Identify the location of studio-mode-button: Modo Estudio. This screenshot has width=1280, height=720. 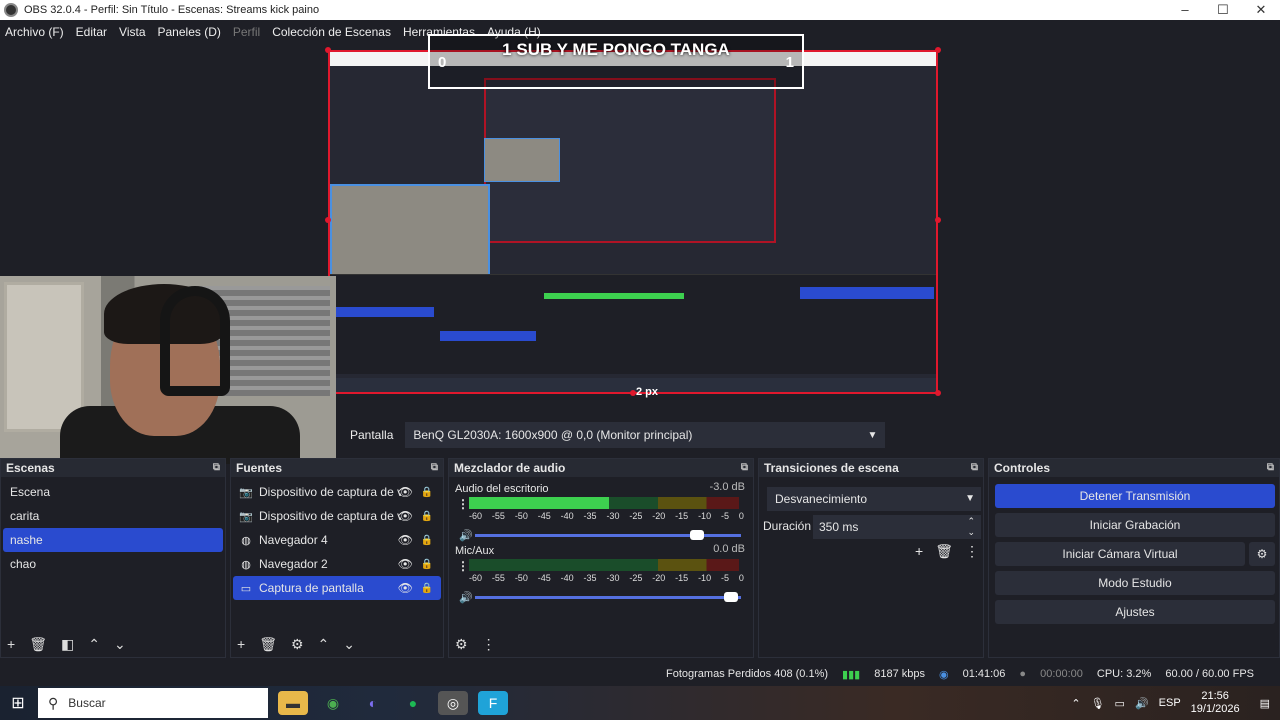
(1135, 583).